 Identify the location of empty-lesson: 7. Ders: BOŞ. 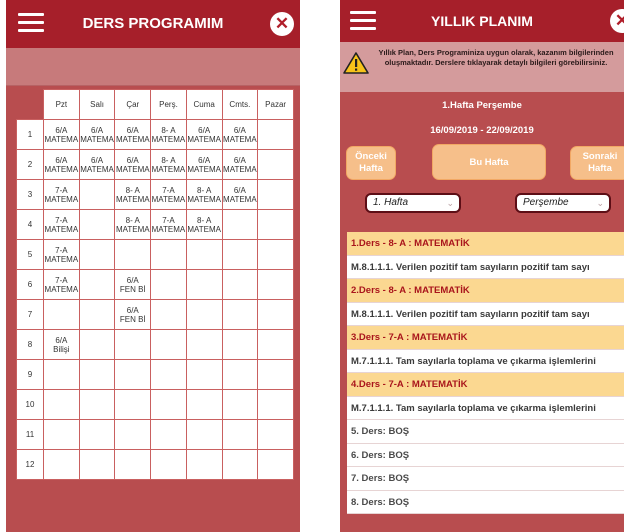
(485, 479).